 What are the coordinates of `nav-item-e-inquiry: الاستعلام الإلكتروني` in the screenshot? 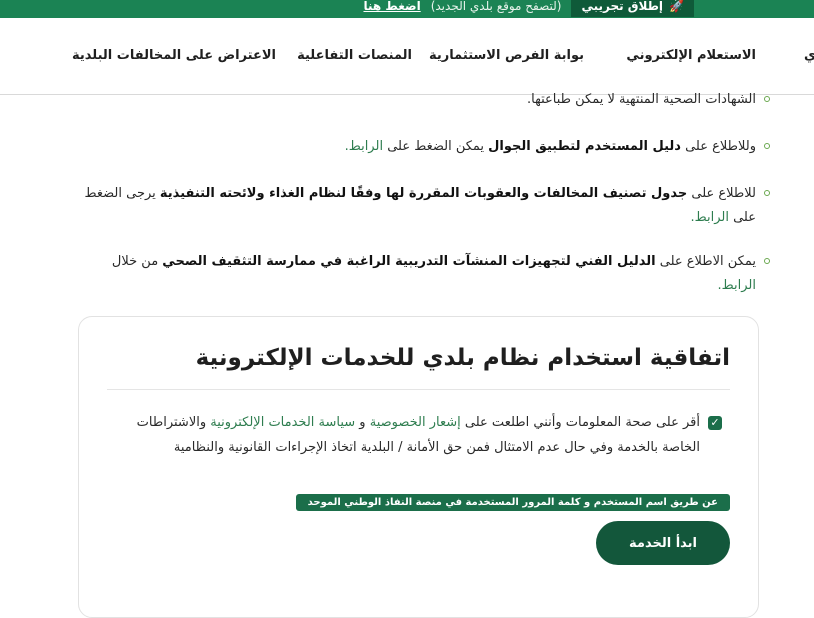 It's located at (691, 55).